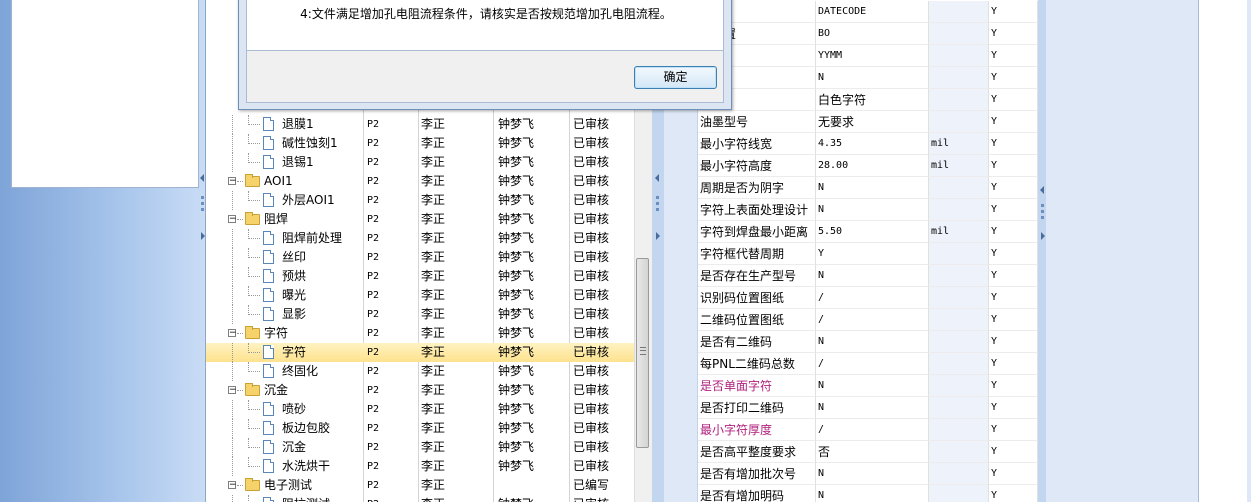 The image size is (1251, 502). I want to click on right-list-area, so click(1222, 251).